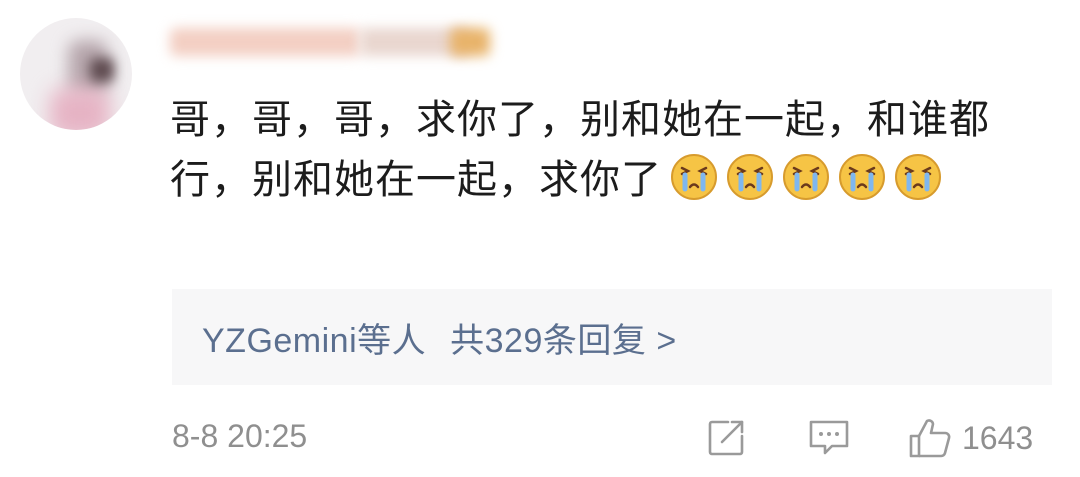 The image size is (1080, 477). What do you see at coordinates (314, 340) in the screenshot?
I see `replies-summary: YZGemini等人` at bounding box center [314, 340].